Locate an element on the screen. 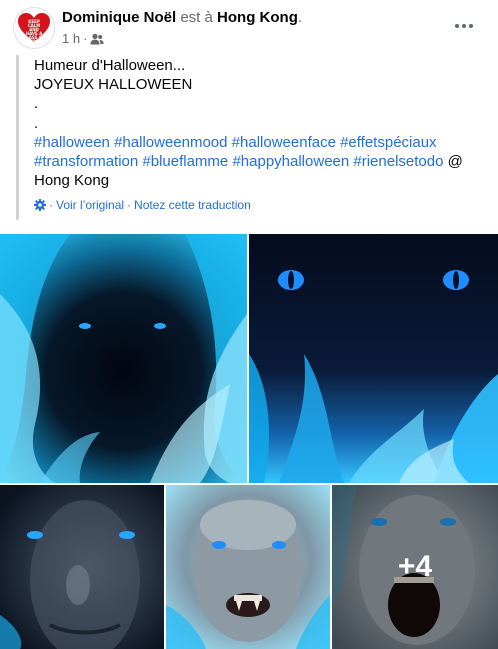 The image size is (498, 649). more-photos-count: +4 is located at coordinates (415, 567).